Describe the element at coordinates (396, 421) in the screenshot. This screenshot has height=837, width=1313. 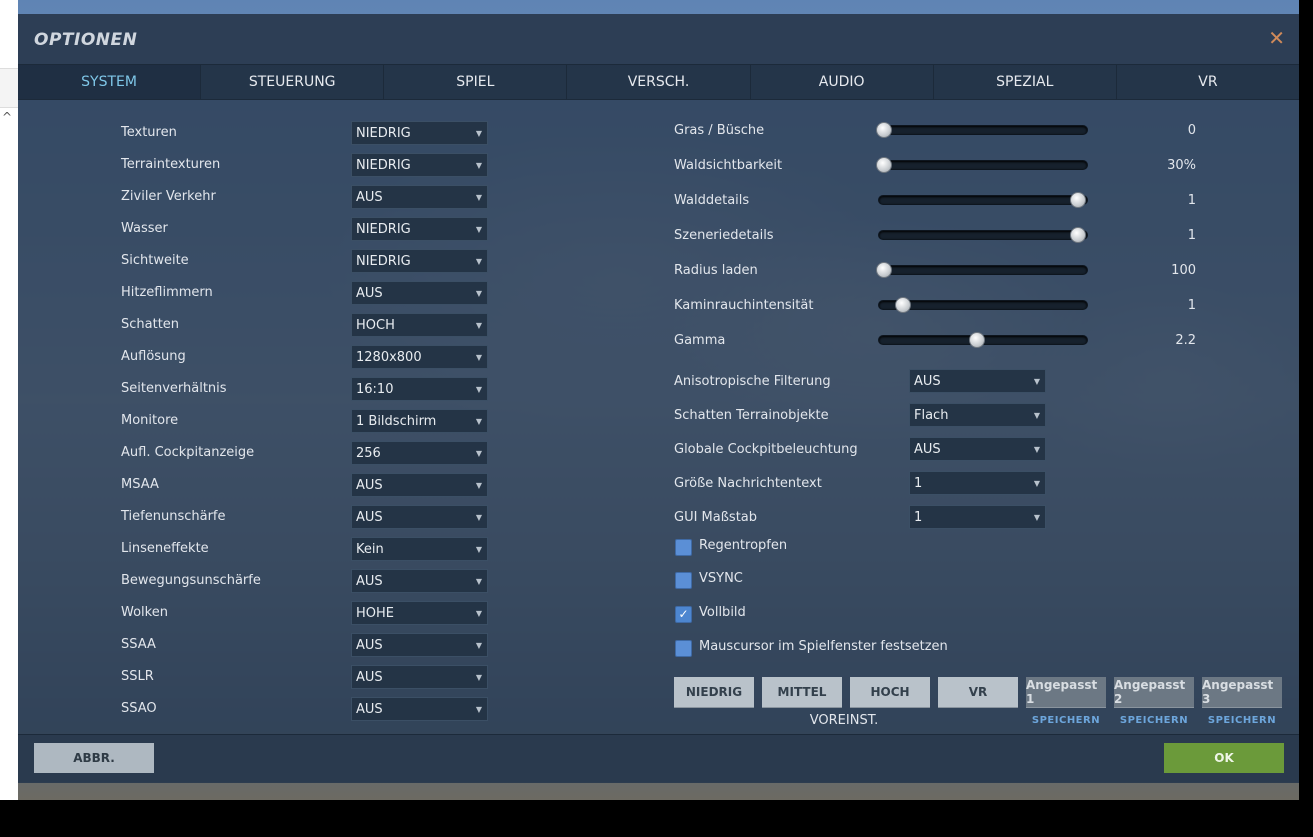
I see `select-value: 1 Bildschirm` at that location.